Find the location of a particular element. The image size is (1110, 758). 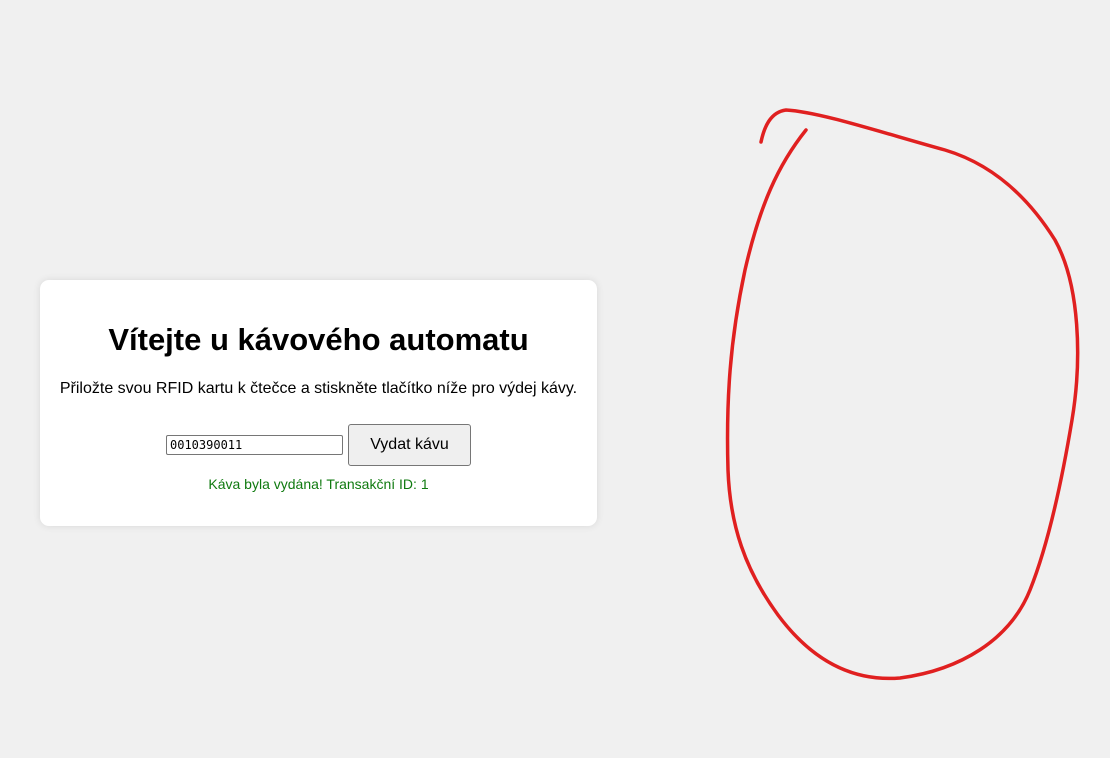

page-title: Vítejte u kávového automatu is located at coordinates (318, 339).